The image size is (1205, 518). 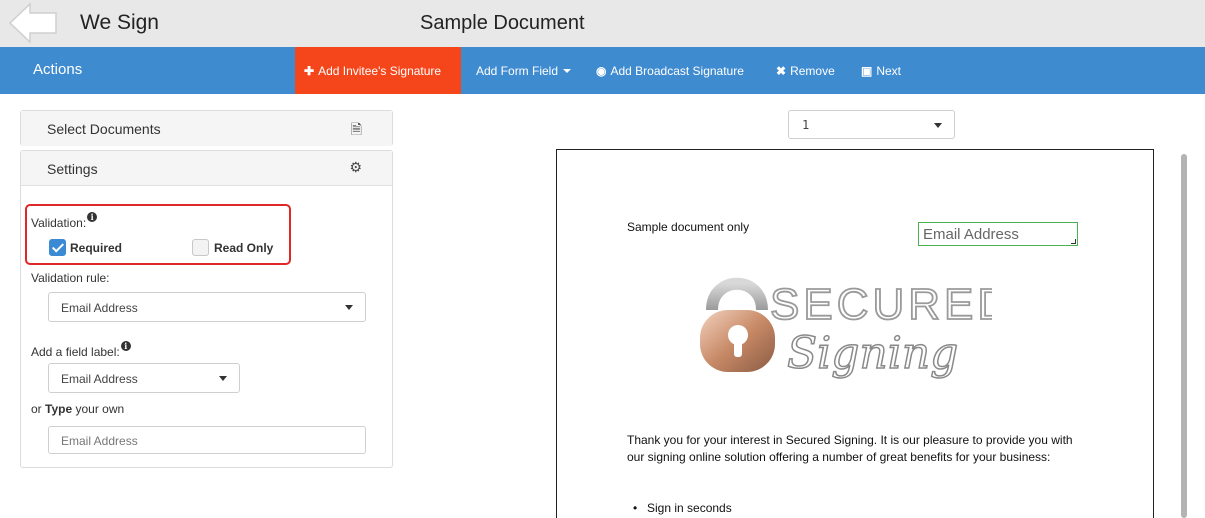 What do you see at coordinates (806, 125) in the screenshot?
I see `page-number-value: 1` at bounding box center [806, 125].